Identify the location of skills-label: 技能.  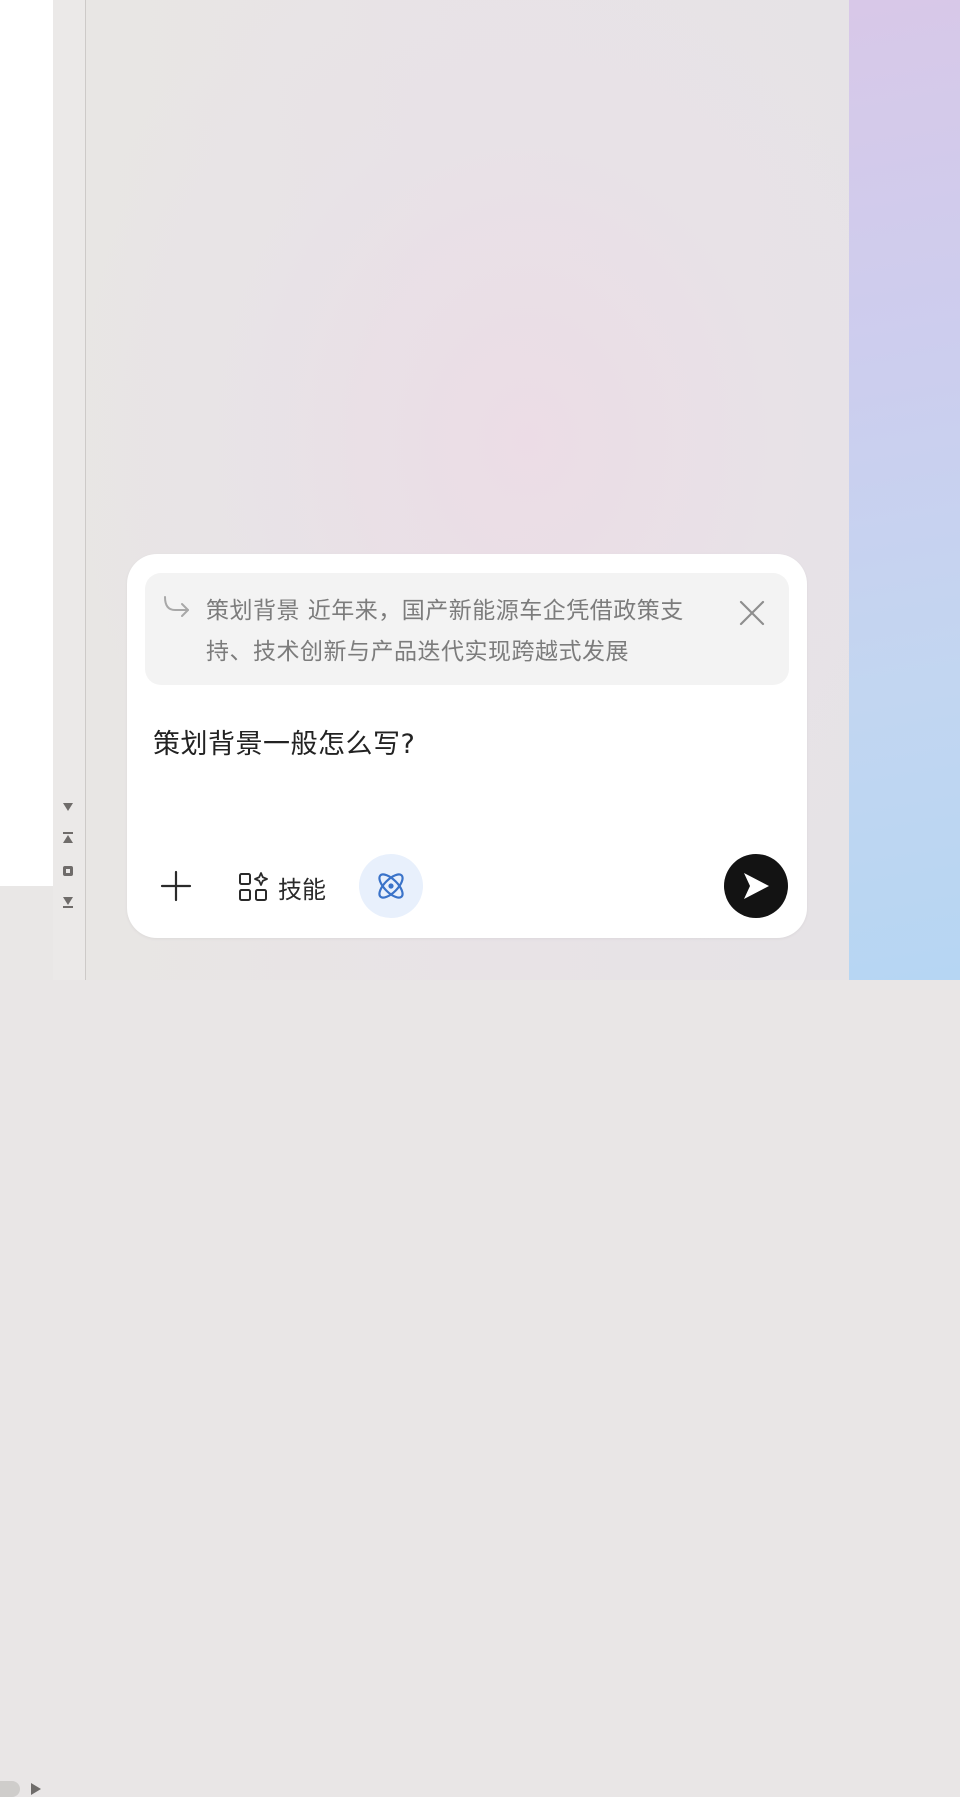
(302, 889).